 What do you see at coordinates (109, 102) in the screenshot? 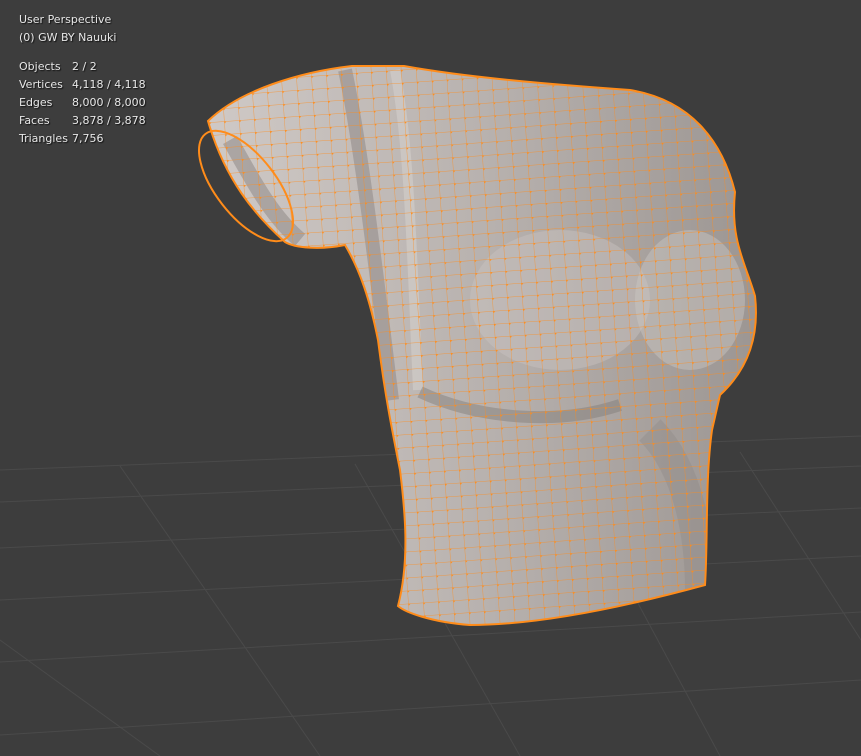
I see `stat-value: 8,000 / 8,000` at bounding box center [109, 102].